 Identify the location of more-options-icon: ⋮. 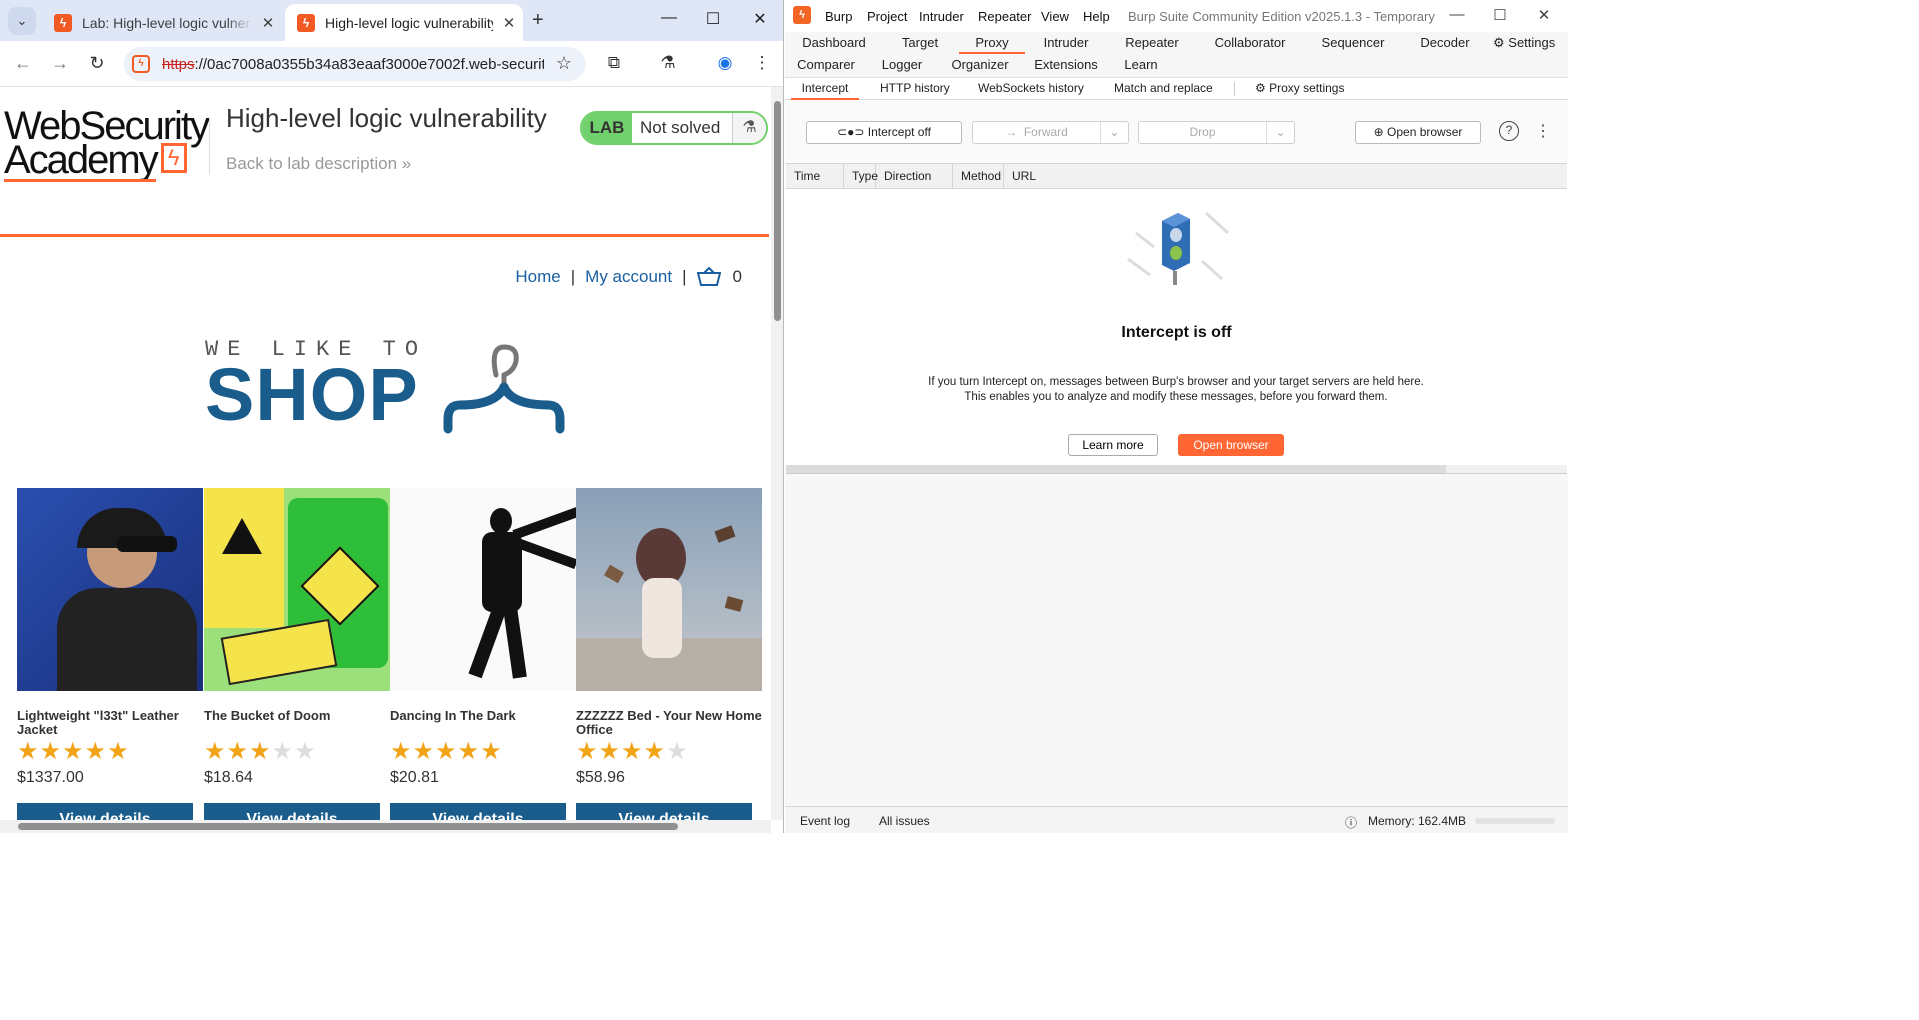
(1543, 131).